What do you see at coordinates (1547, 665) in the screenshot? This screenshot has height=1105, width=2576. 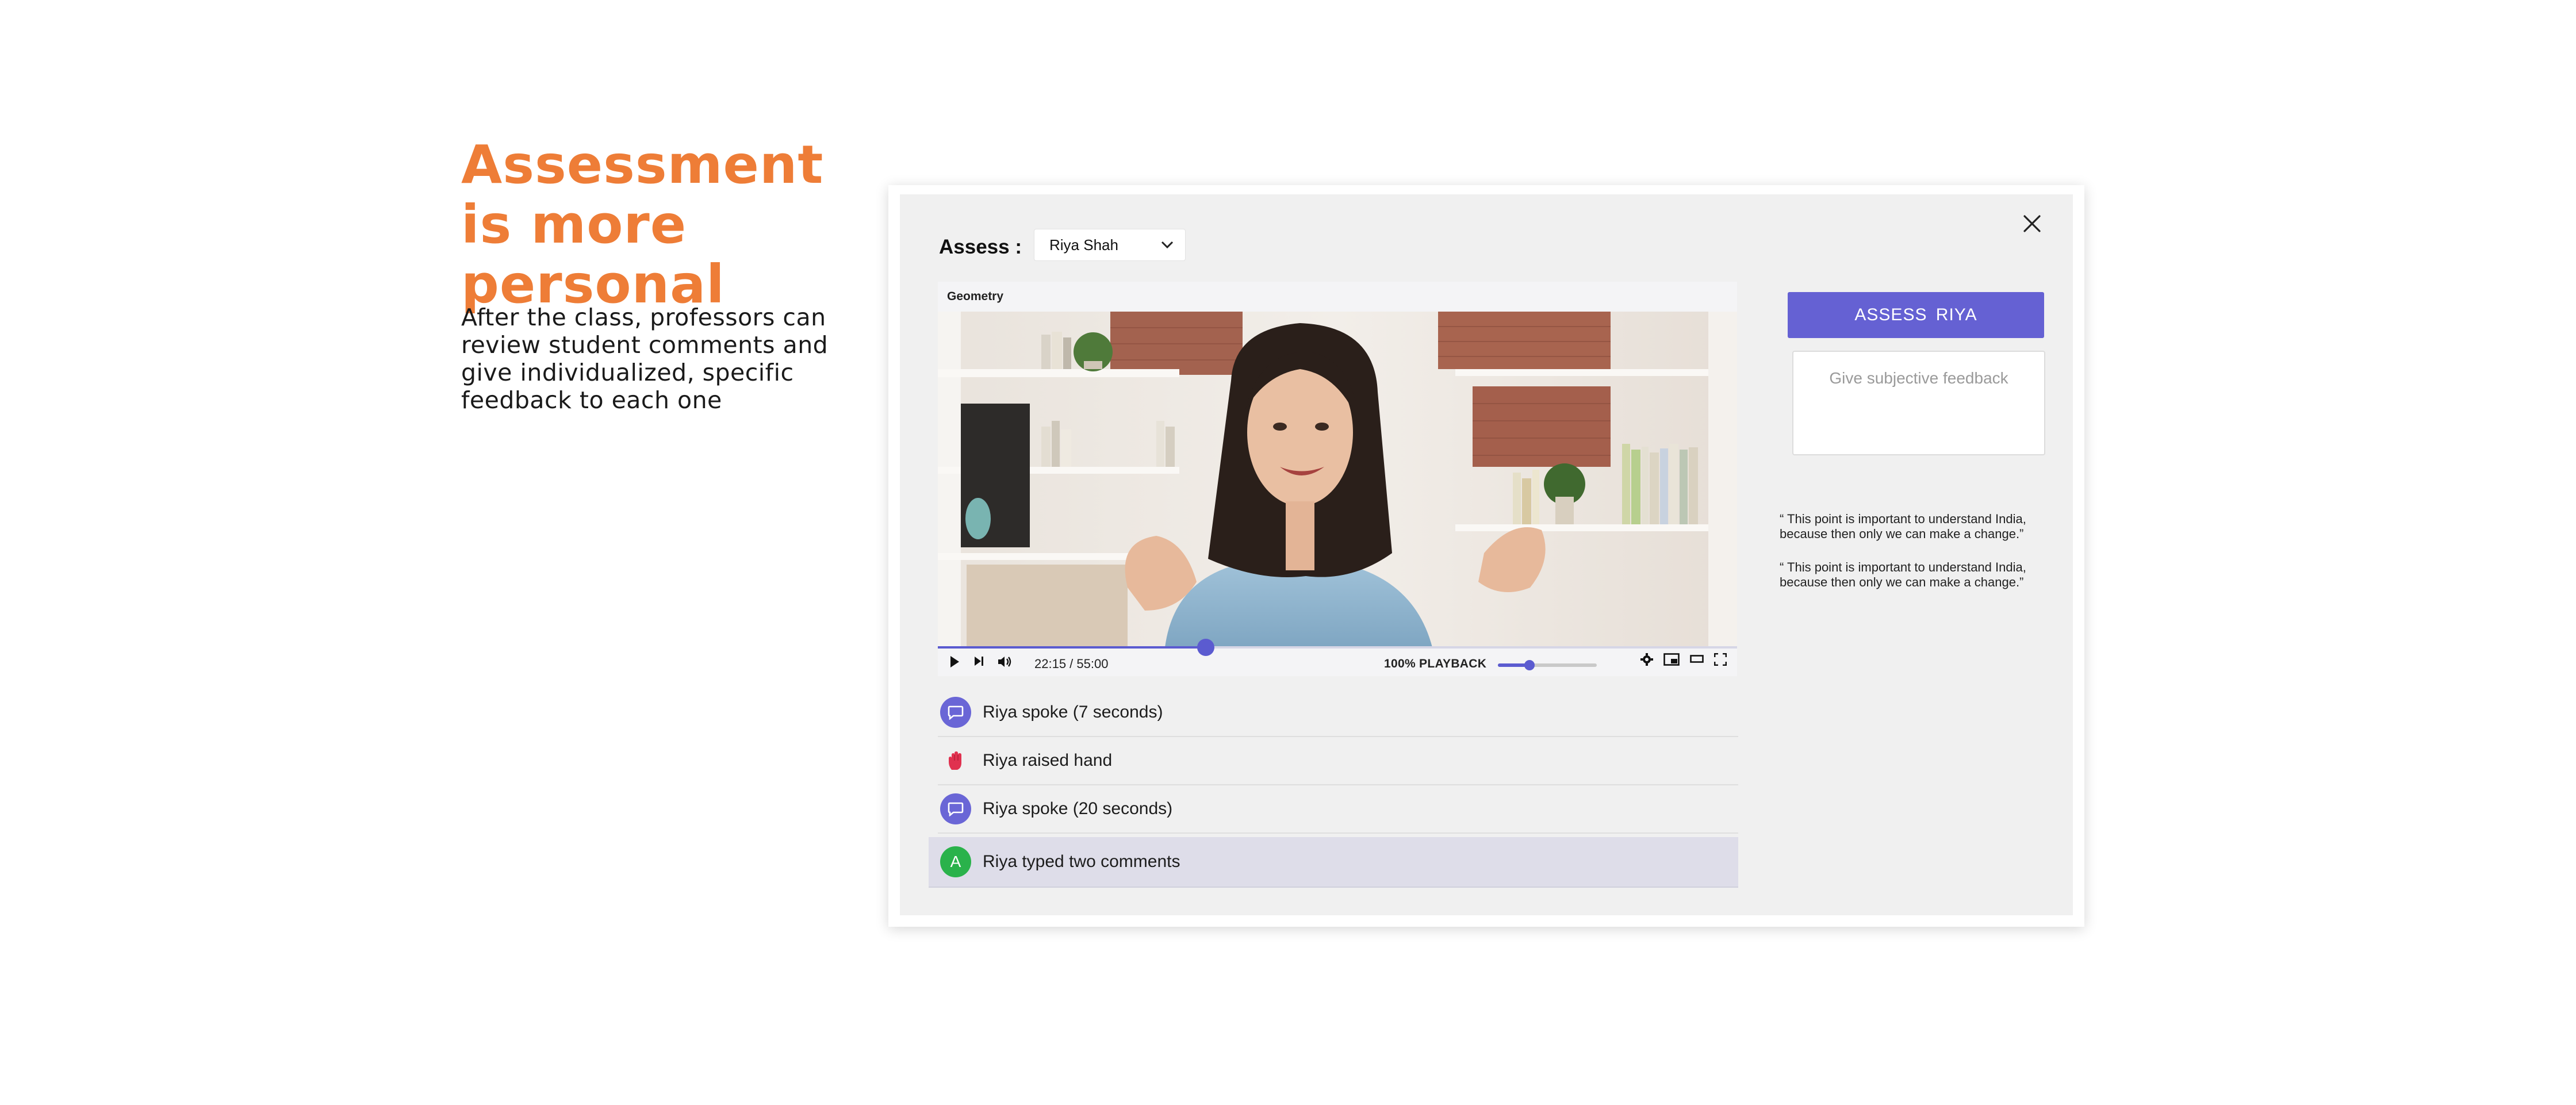 I see `playback-speed-slider` at bounding box center [1547, 665].